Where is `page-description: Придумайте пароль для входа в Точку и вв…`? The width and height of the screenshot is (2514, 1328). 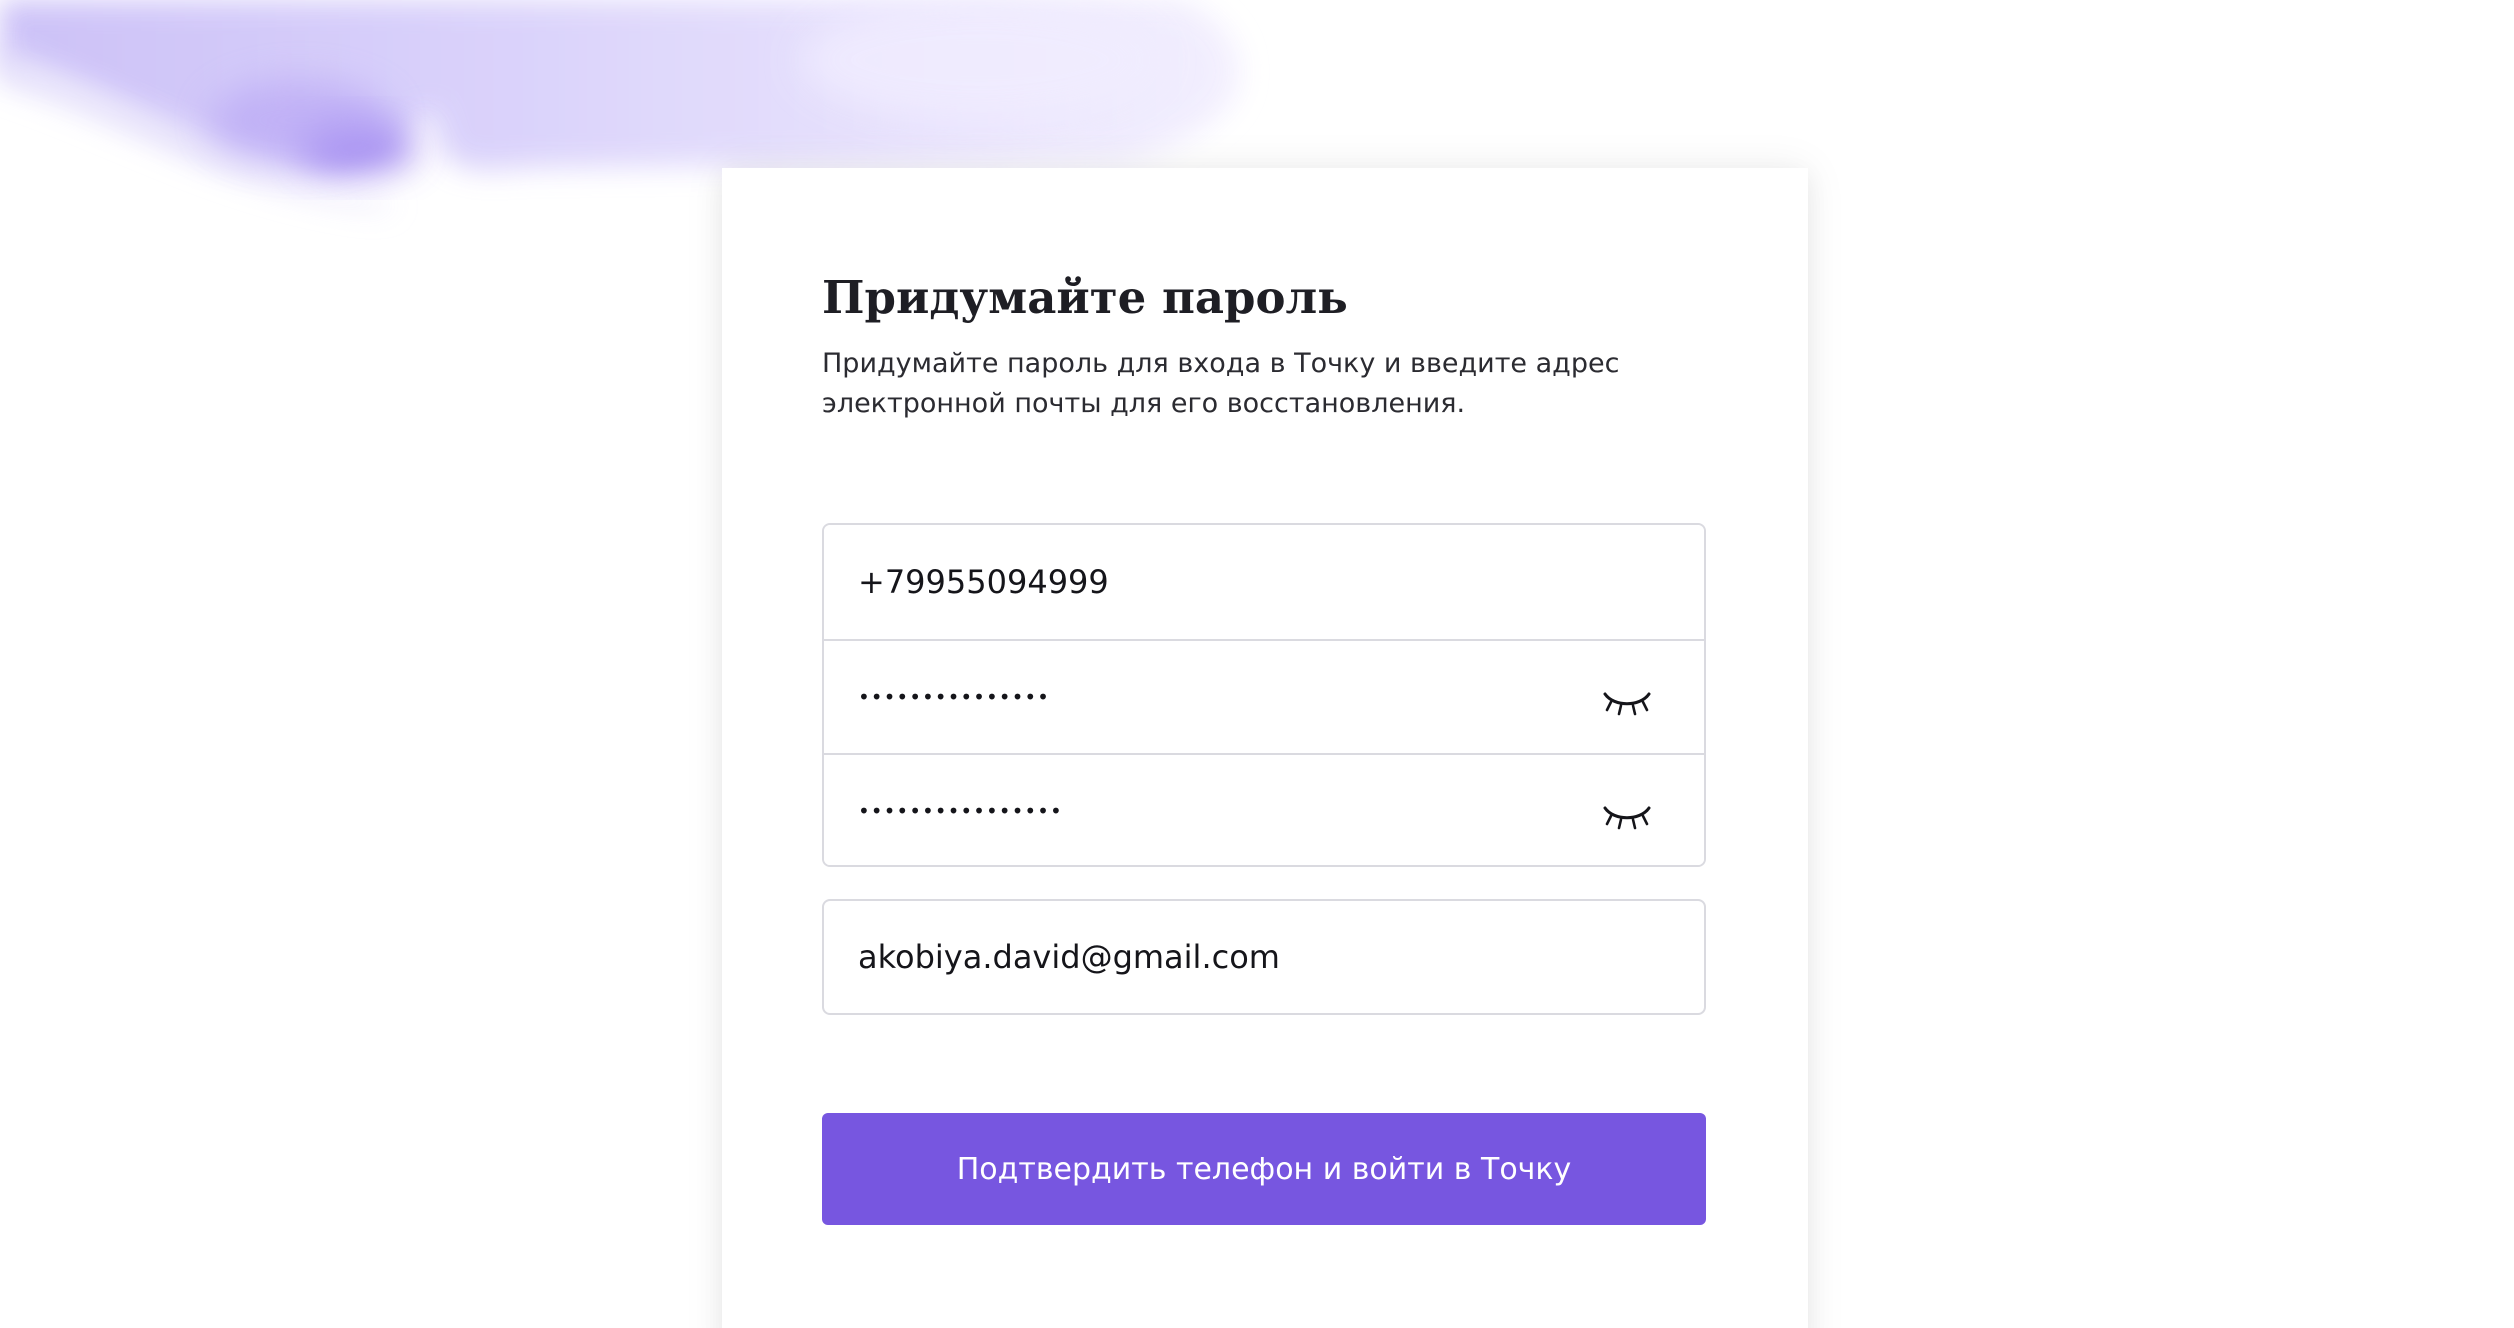
page-description: Придумайте пароль для входа в Точку и вв… is located at coordinates (1221, 383).